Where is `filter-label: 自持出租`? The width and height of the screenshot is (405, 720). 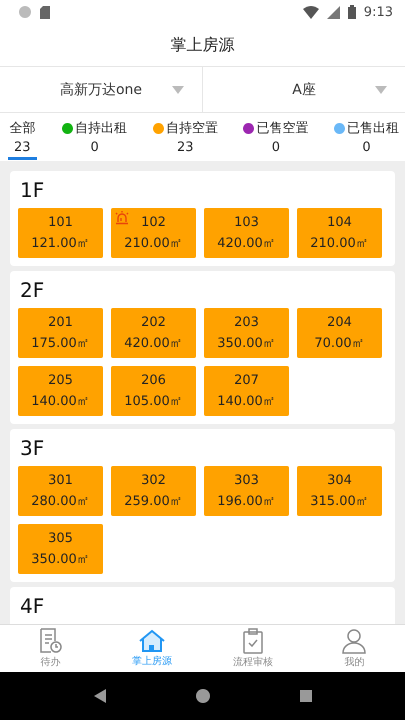
filter-label: 自持出租 is located at coordinates (101, 128).